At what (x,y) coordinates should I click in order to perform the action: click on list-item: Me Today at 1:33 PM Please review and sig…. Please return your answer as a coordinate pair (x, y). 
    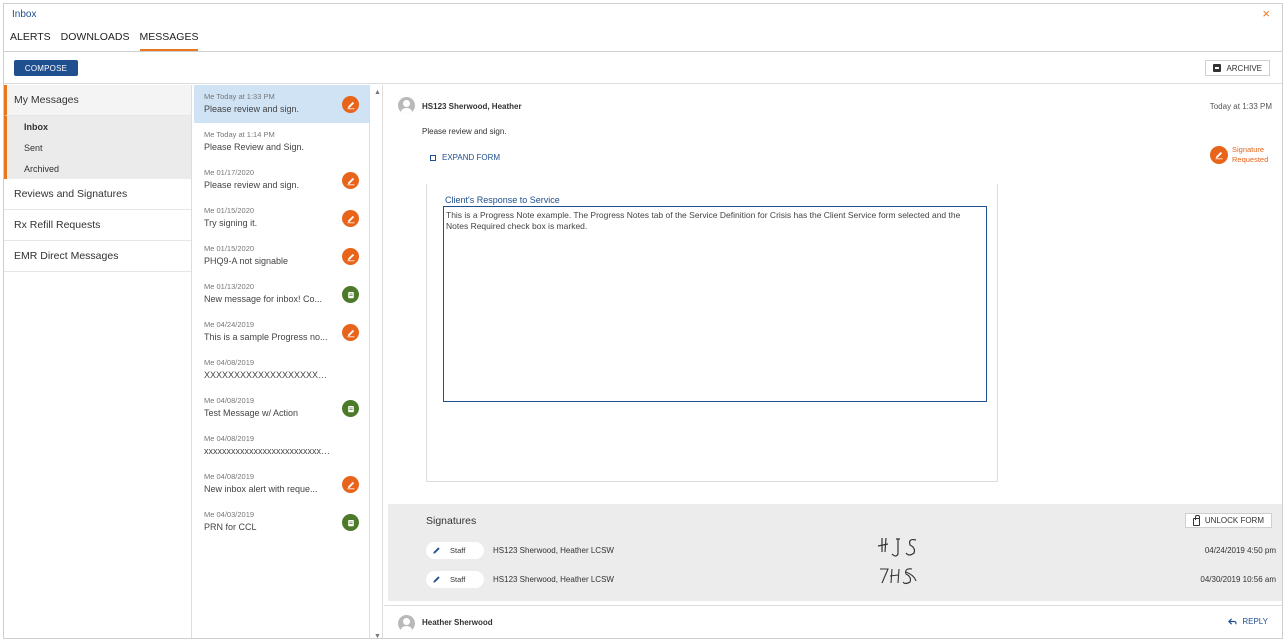
    Looking at the image, I should click on (281, 104).